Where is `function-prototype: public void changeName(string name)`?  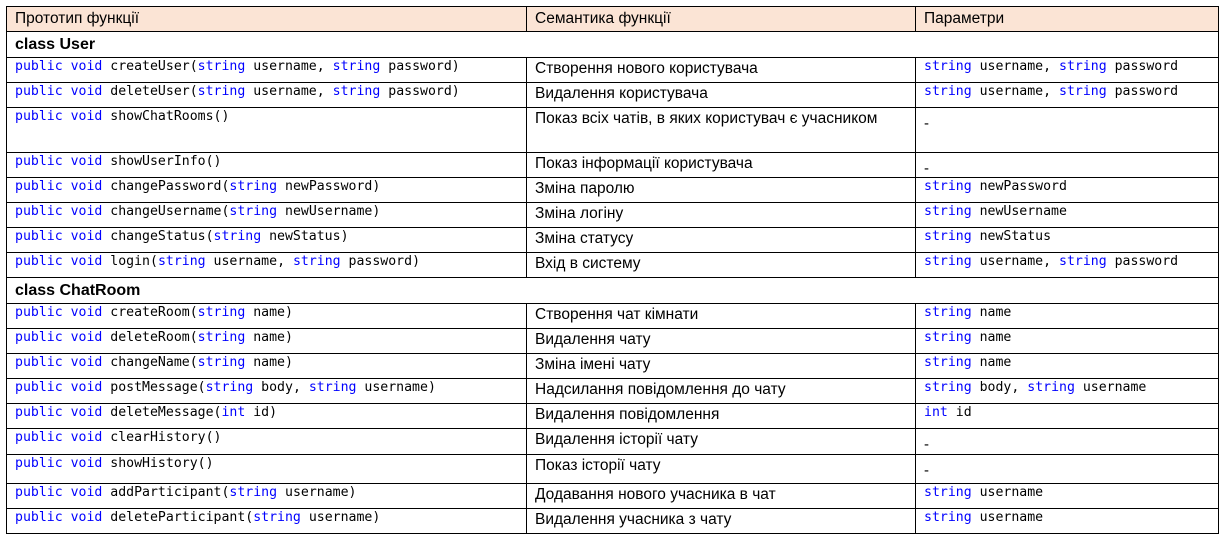 function-prototype: public void changeName(string name) is located at coordinates (266, 366).